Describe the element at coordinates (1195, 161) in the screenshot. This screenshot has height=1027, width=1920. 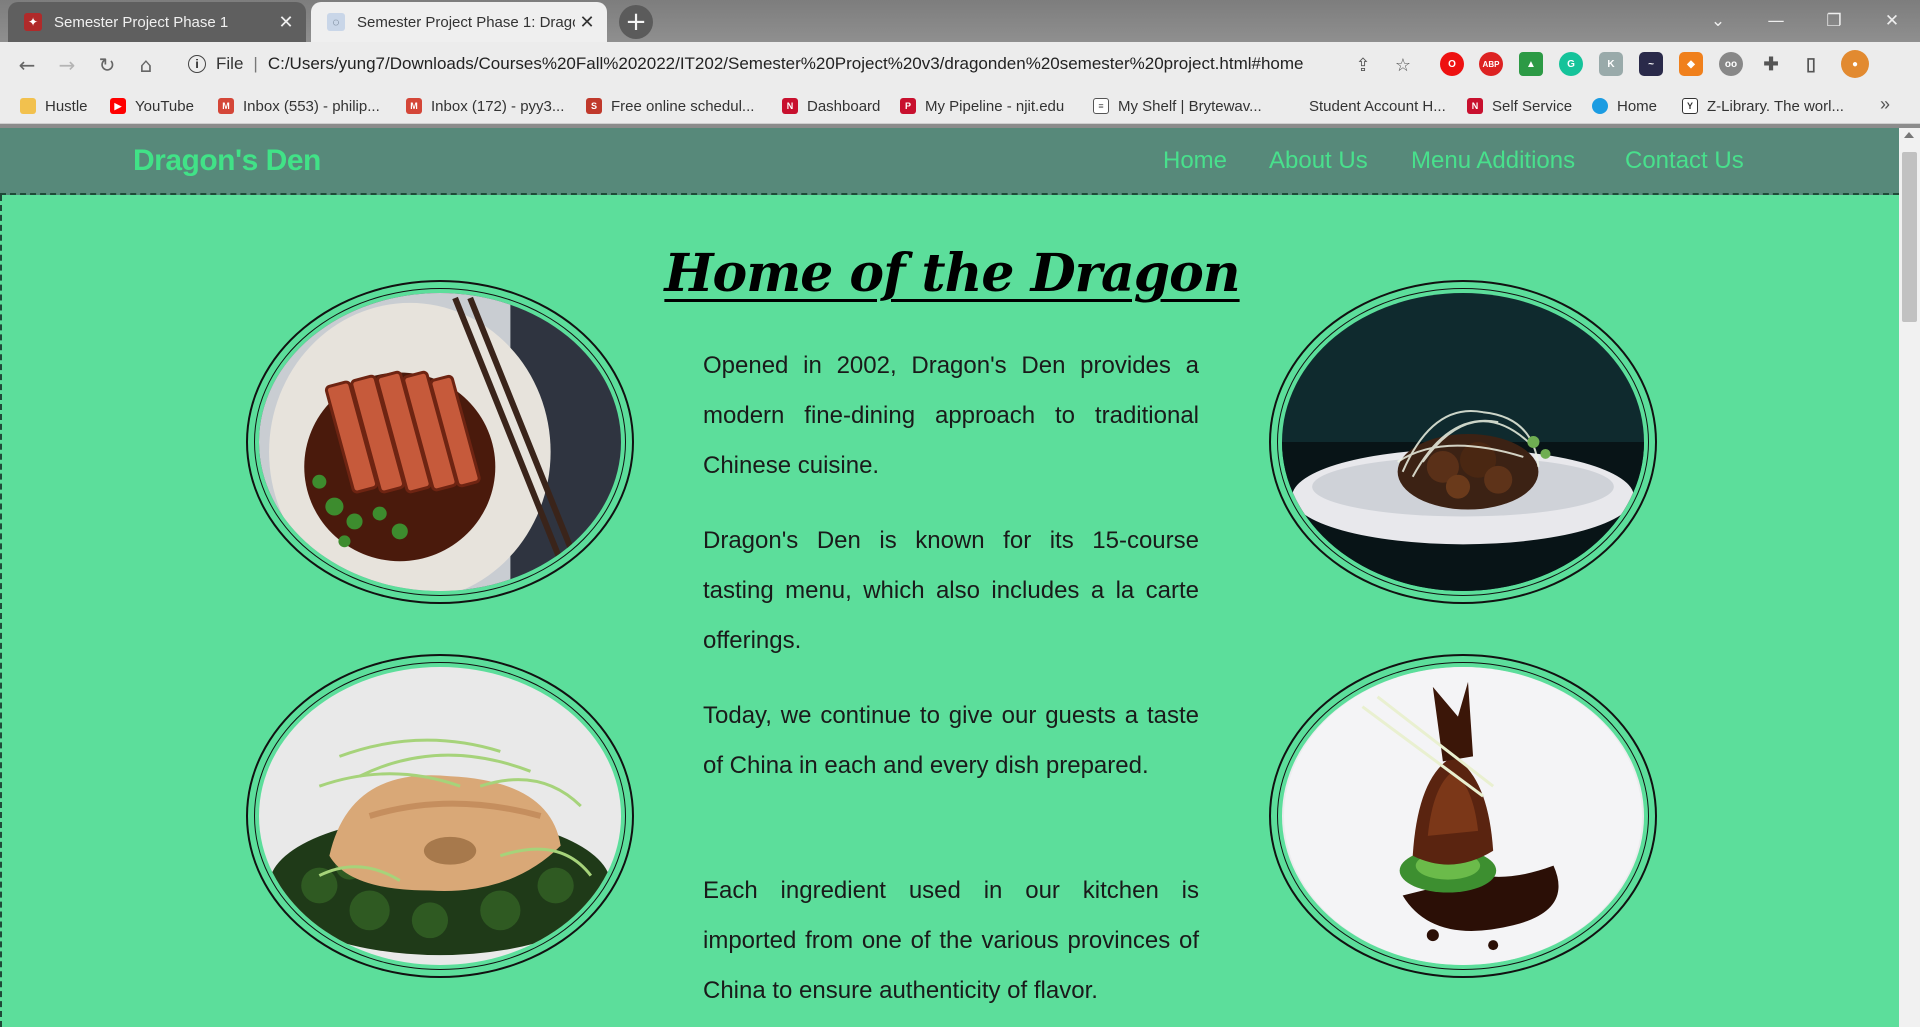
I see `nav-link-home: Home` at that location.